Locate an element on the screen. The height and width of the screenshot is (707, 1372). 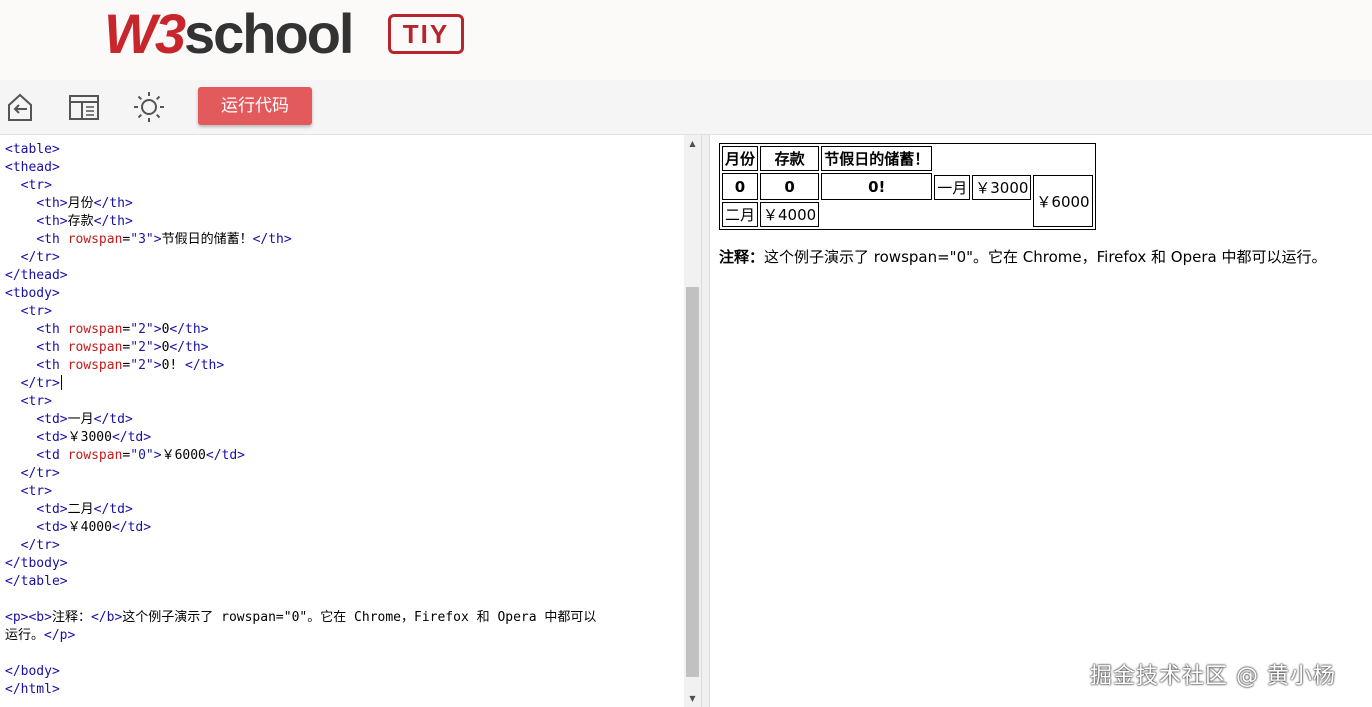
code-line: <th rowspan="2">0! </th> is located at coordinates (343, 366).